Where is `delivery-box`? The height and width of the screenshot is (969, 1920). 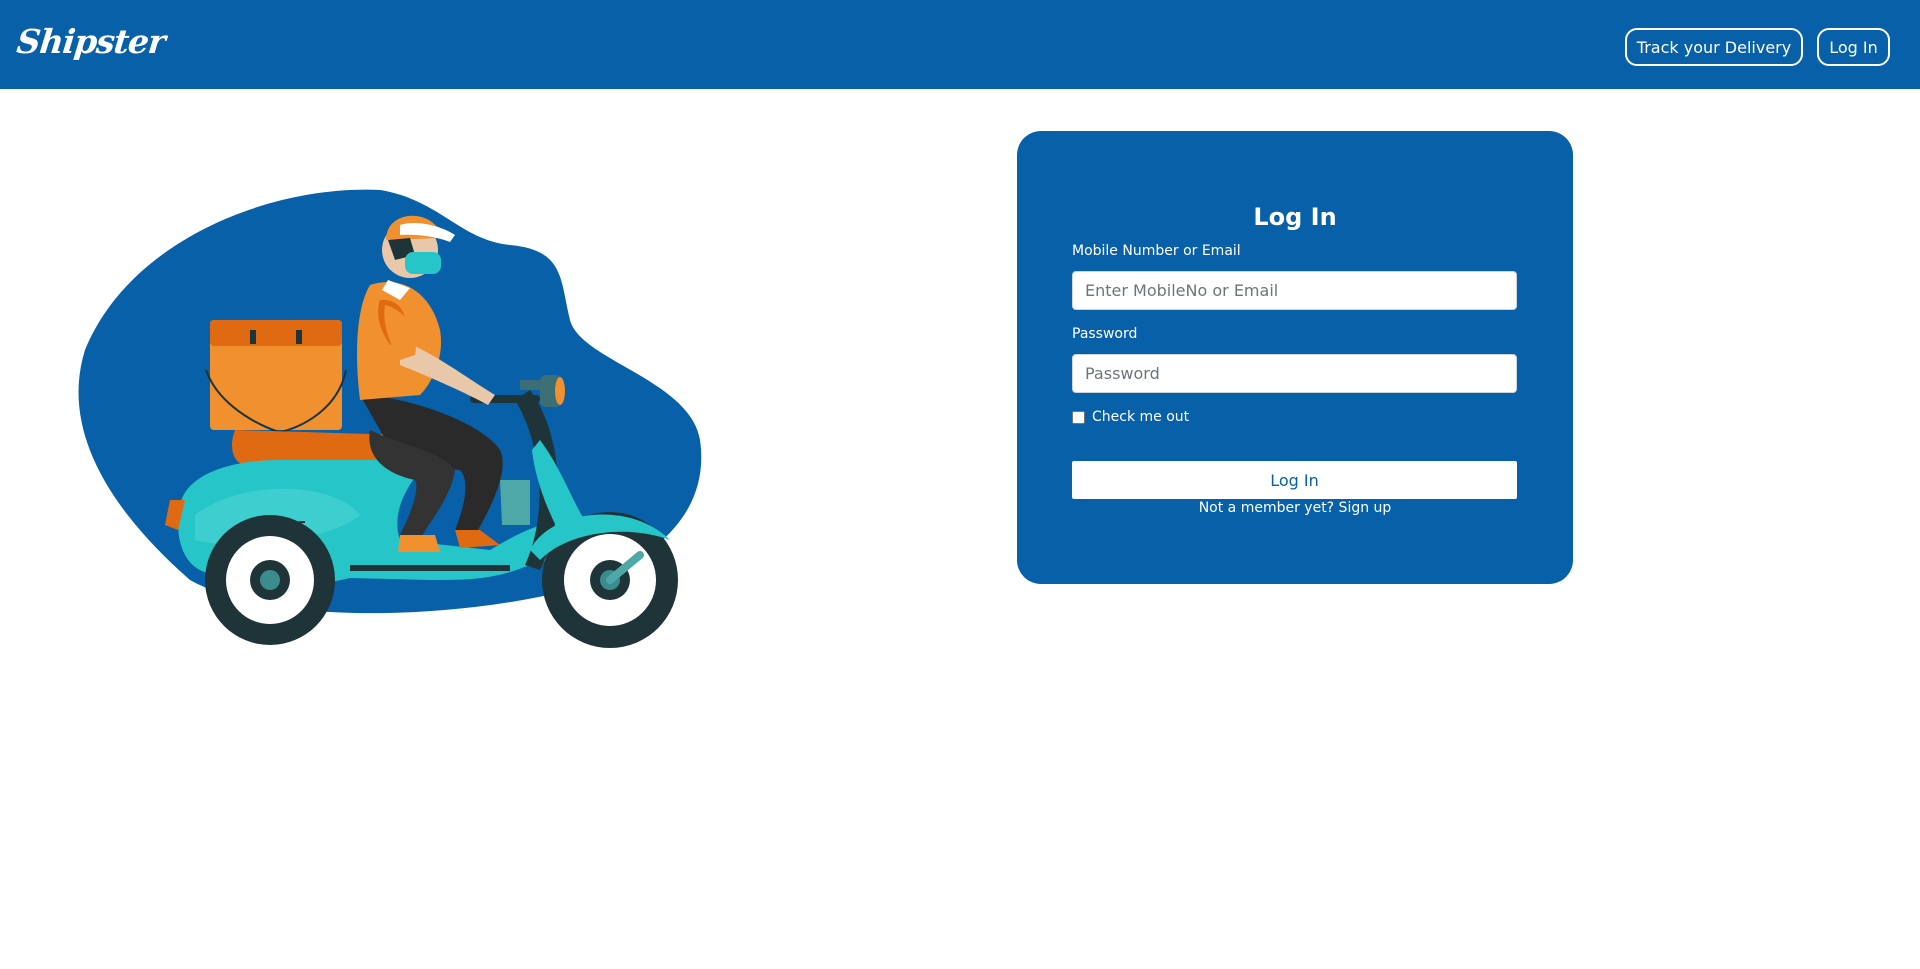 delivery-box is located at coordinates (276, 377).